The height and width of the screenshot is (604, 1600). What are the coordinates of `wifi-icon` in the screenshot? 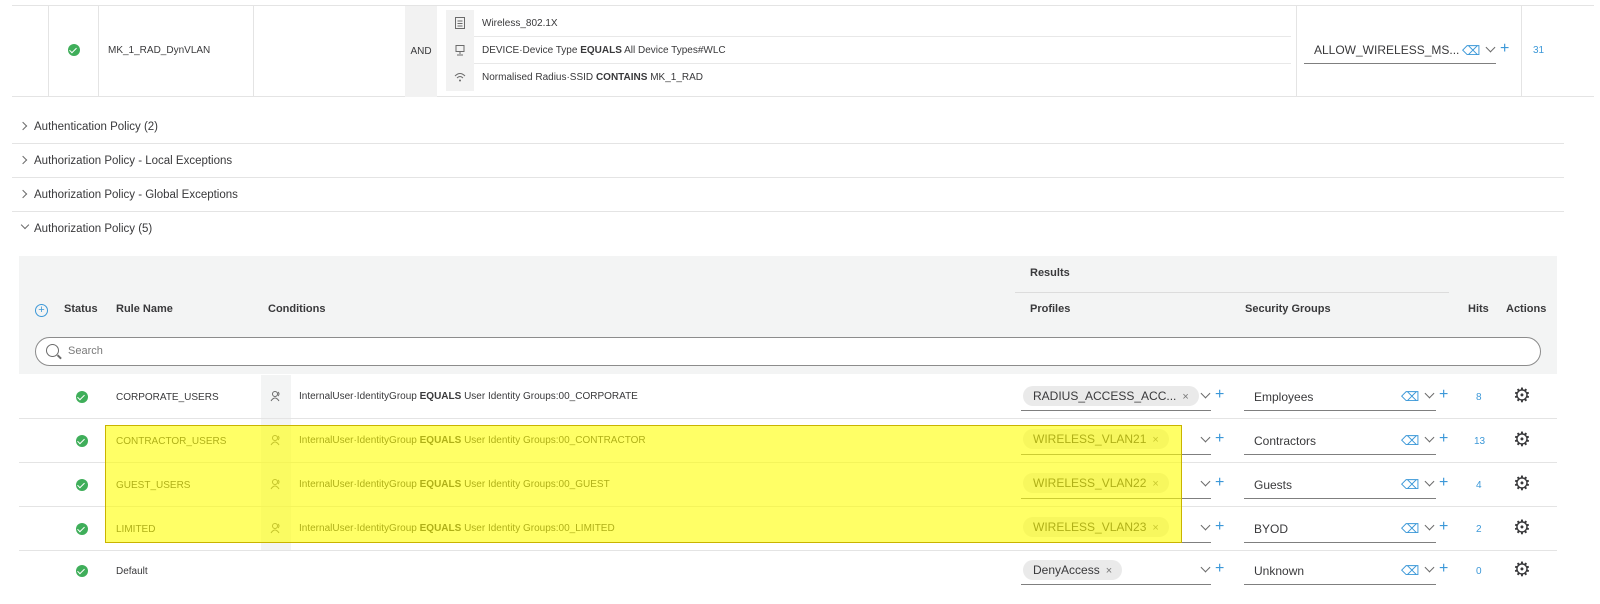 It's located at (460, 77).